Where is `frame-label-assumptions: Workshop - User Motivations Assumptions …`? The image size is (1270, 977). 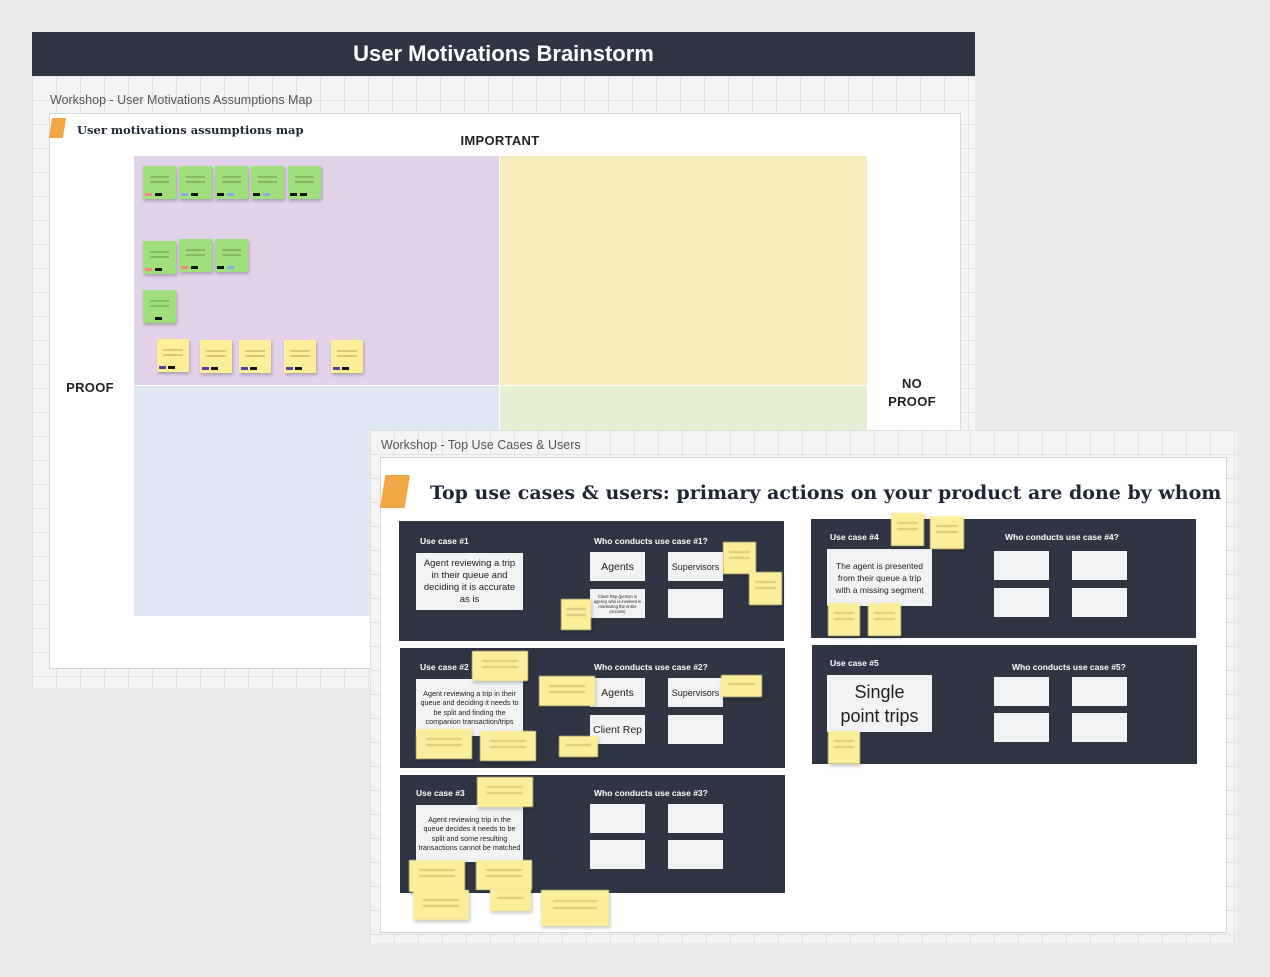
frame-label-assumptions: Workshop - User Motivations Assumptions … is located at coordinates (181, 100).